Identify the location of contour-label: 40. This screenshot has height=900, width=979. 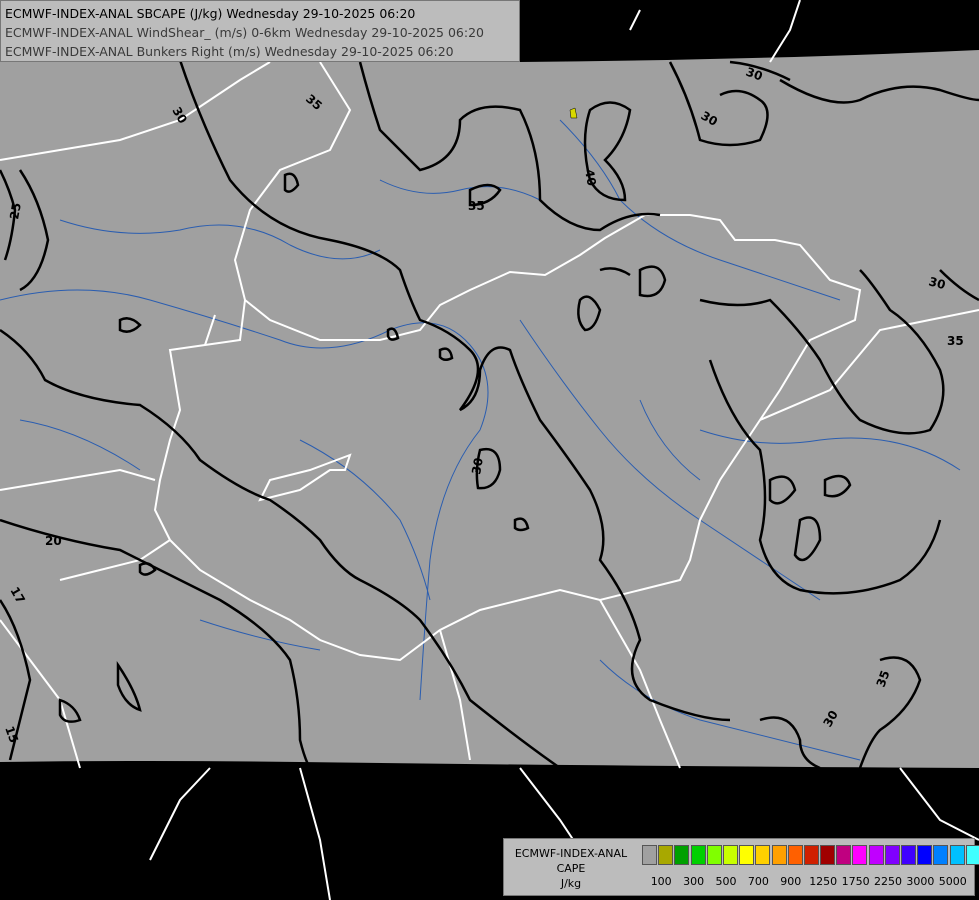
(590, 177).